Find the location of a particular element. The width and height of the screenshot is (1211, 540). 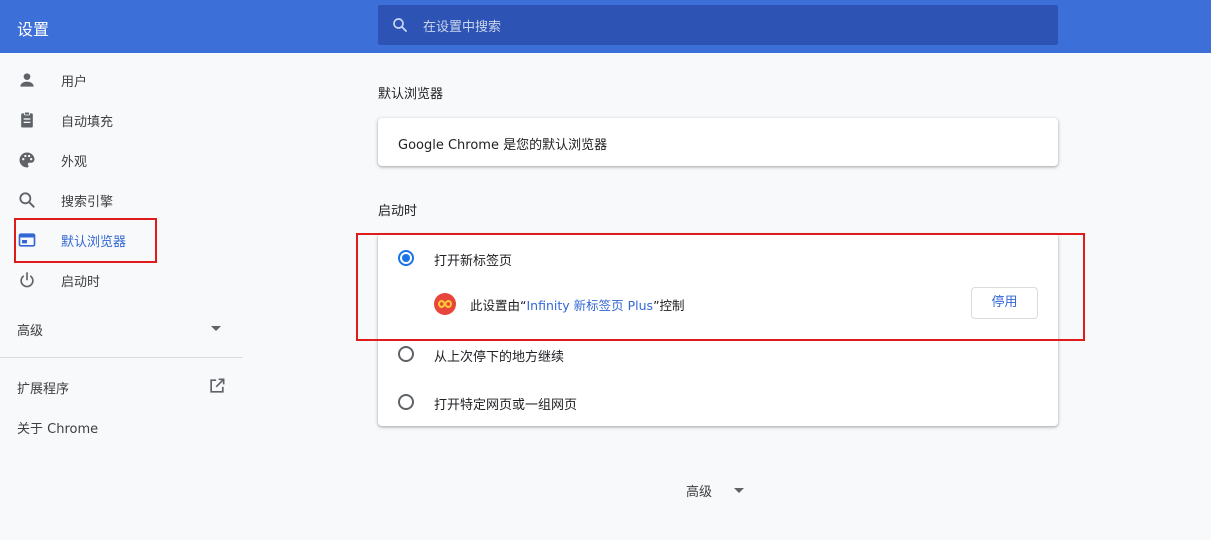

top-bar: 设置 在设置中搜索 is located at coordinates (605, 26).